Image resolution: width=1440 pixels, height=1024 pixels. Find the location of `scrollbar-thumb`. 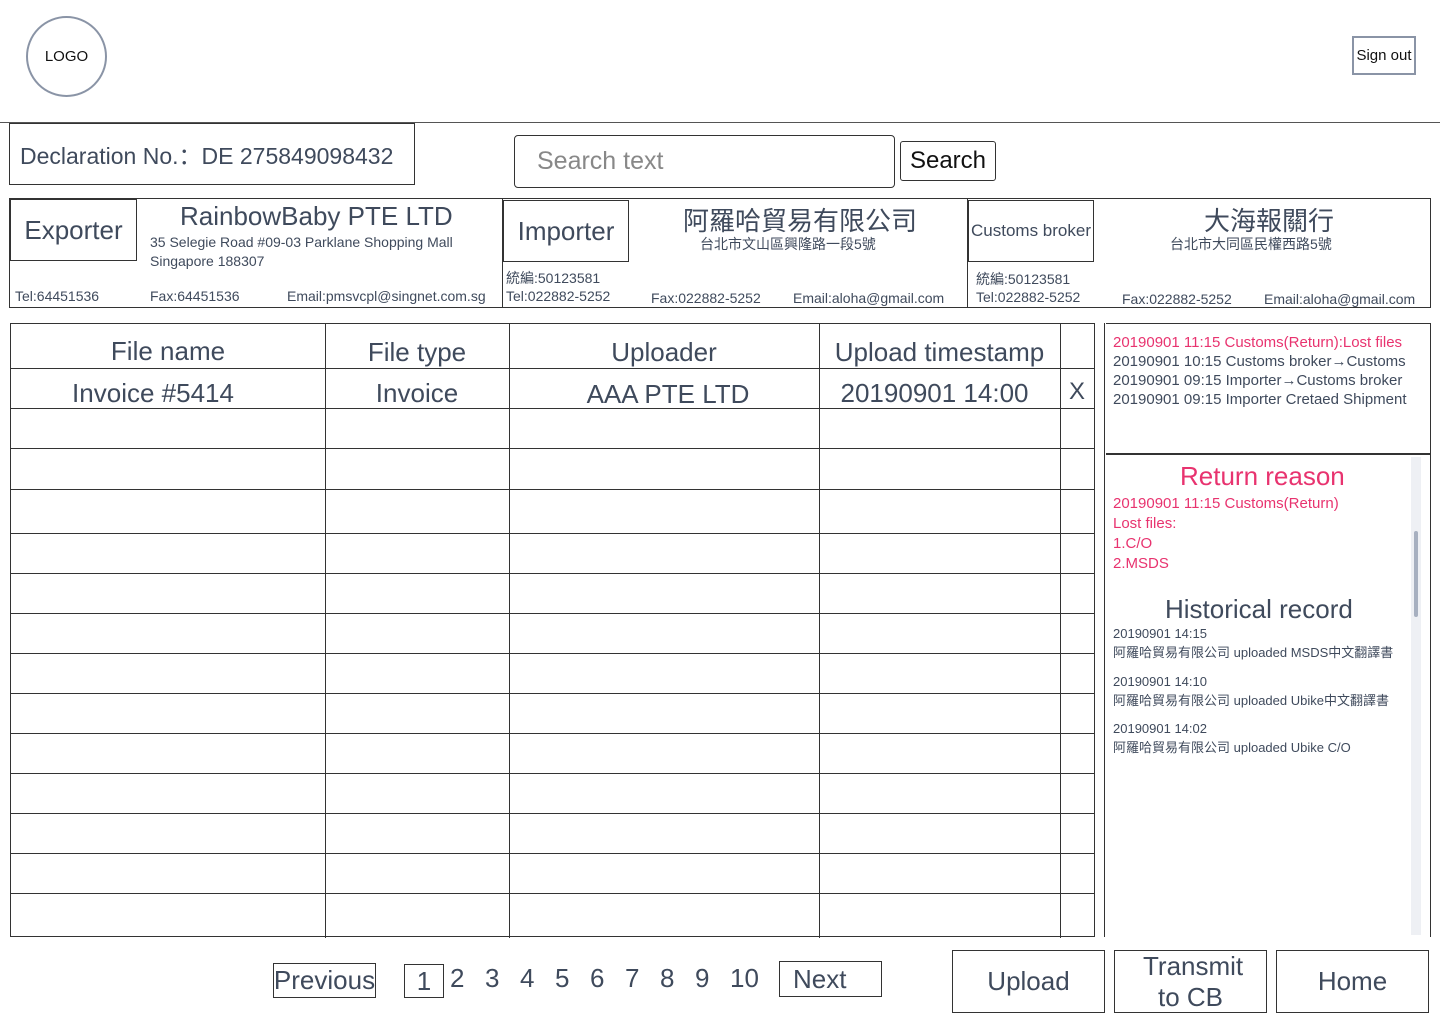

scrollbar-thumb is located at coordinates (1416, 574).